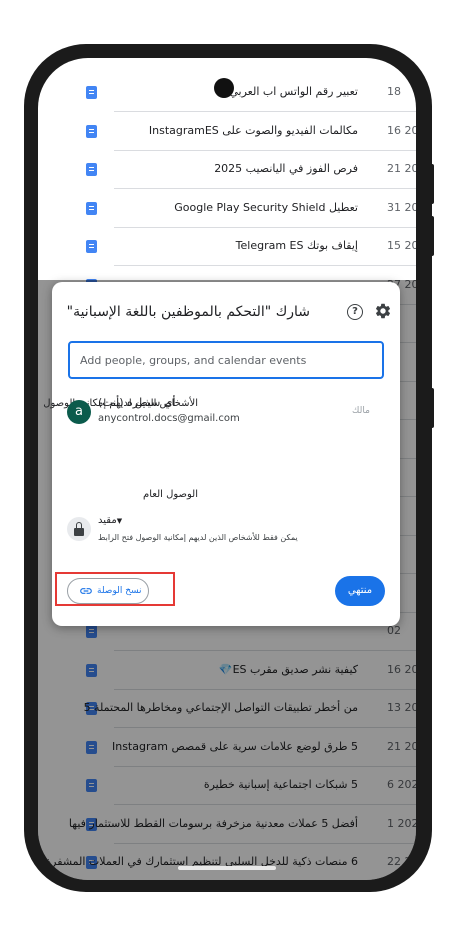 This screenshot has height=928, width=450. What do you see at coordinates (355, 312) in the screenshot?
I see `help-icon: ?` at bounding box center [355, 312].